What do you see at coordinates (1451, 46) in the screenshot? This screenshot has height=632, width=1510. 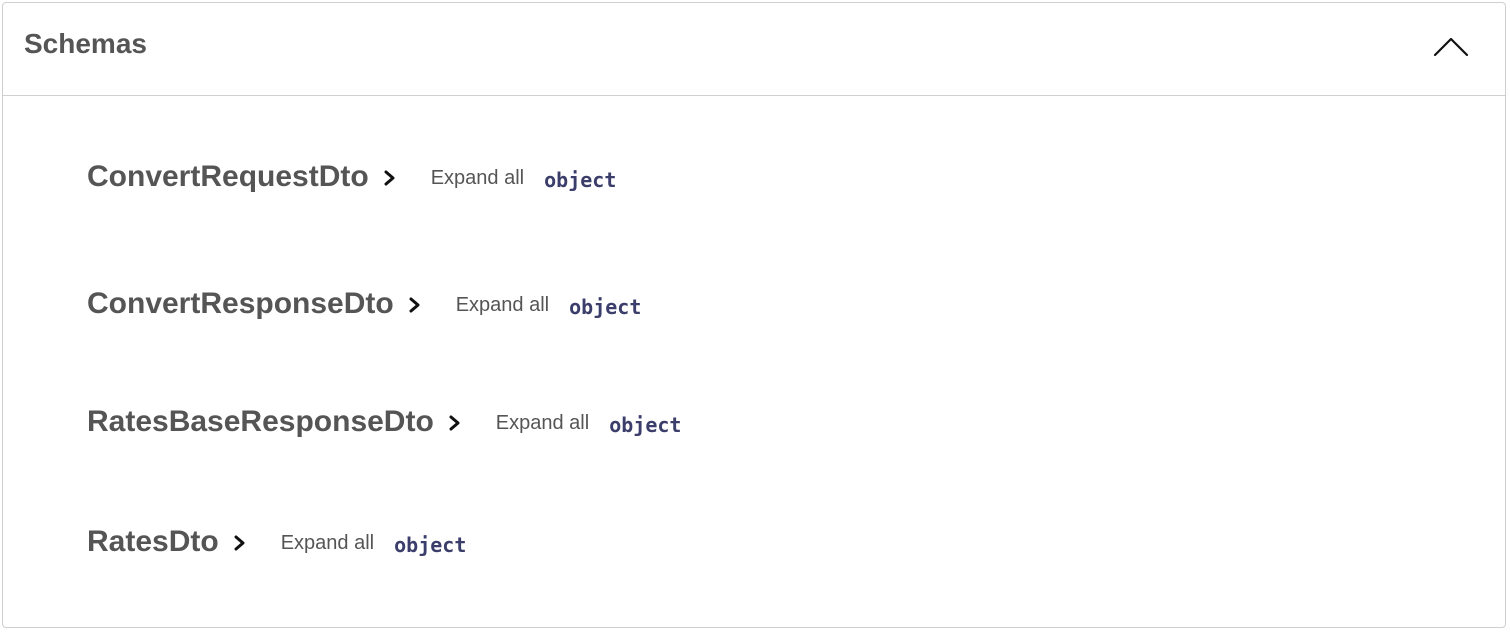 I see `chevron-up-icon` at bounding box center [1451, 46].